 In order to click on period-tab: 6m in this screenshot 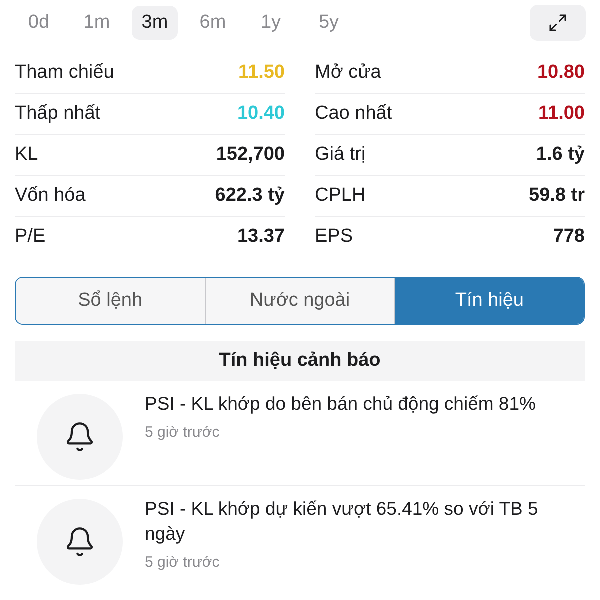, I will do `click(213, 23)`.